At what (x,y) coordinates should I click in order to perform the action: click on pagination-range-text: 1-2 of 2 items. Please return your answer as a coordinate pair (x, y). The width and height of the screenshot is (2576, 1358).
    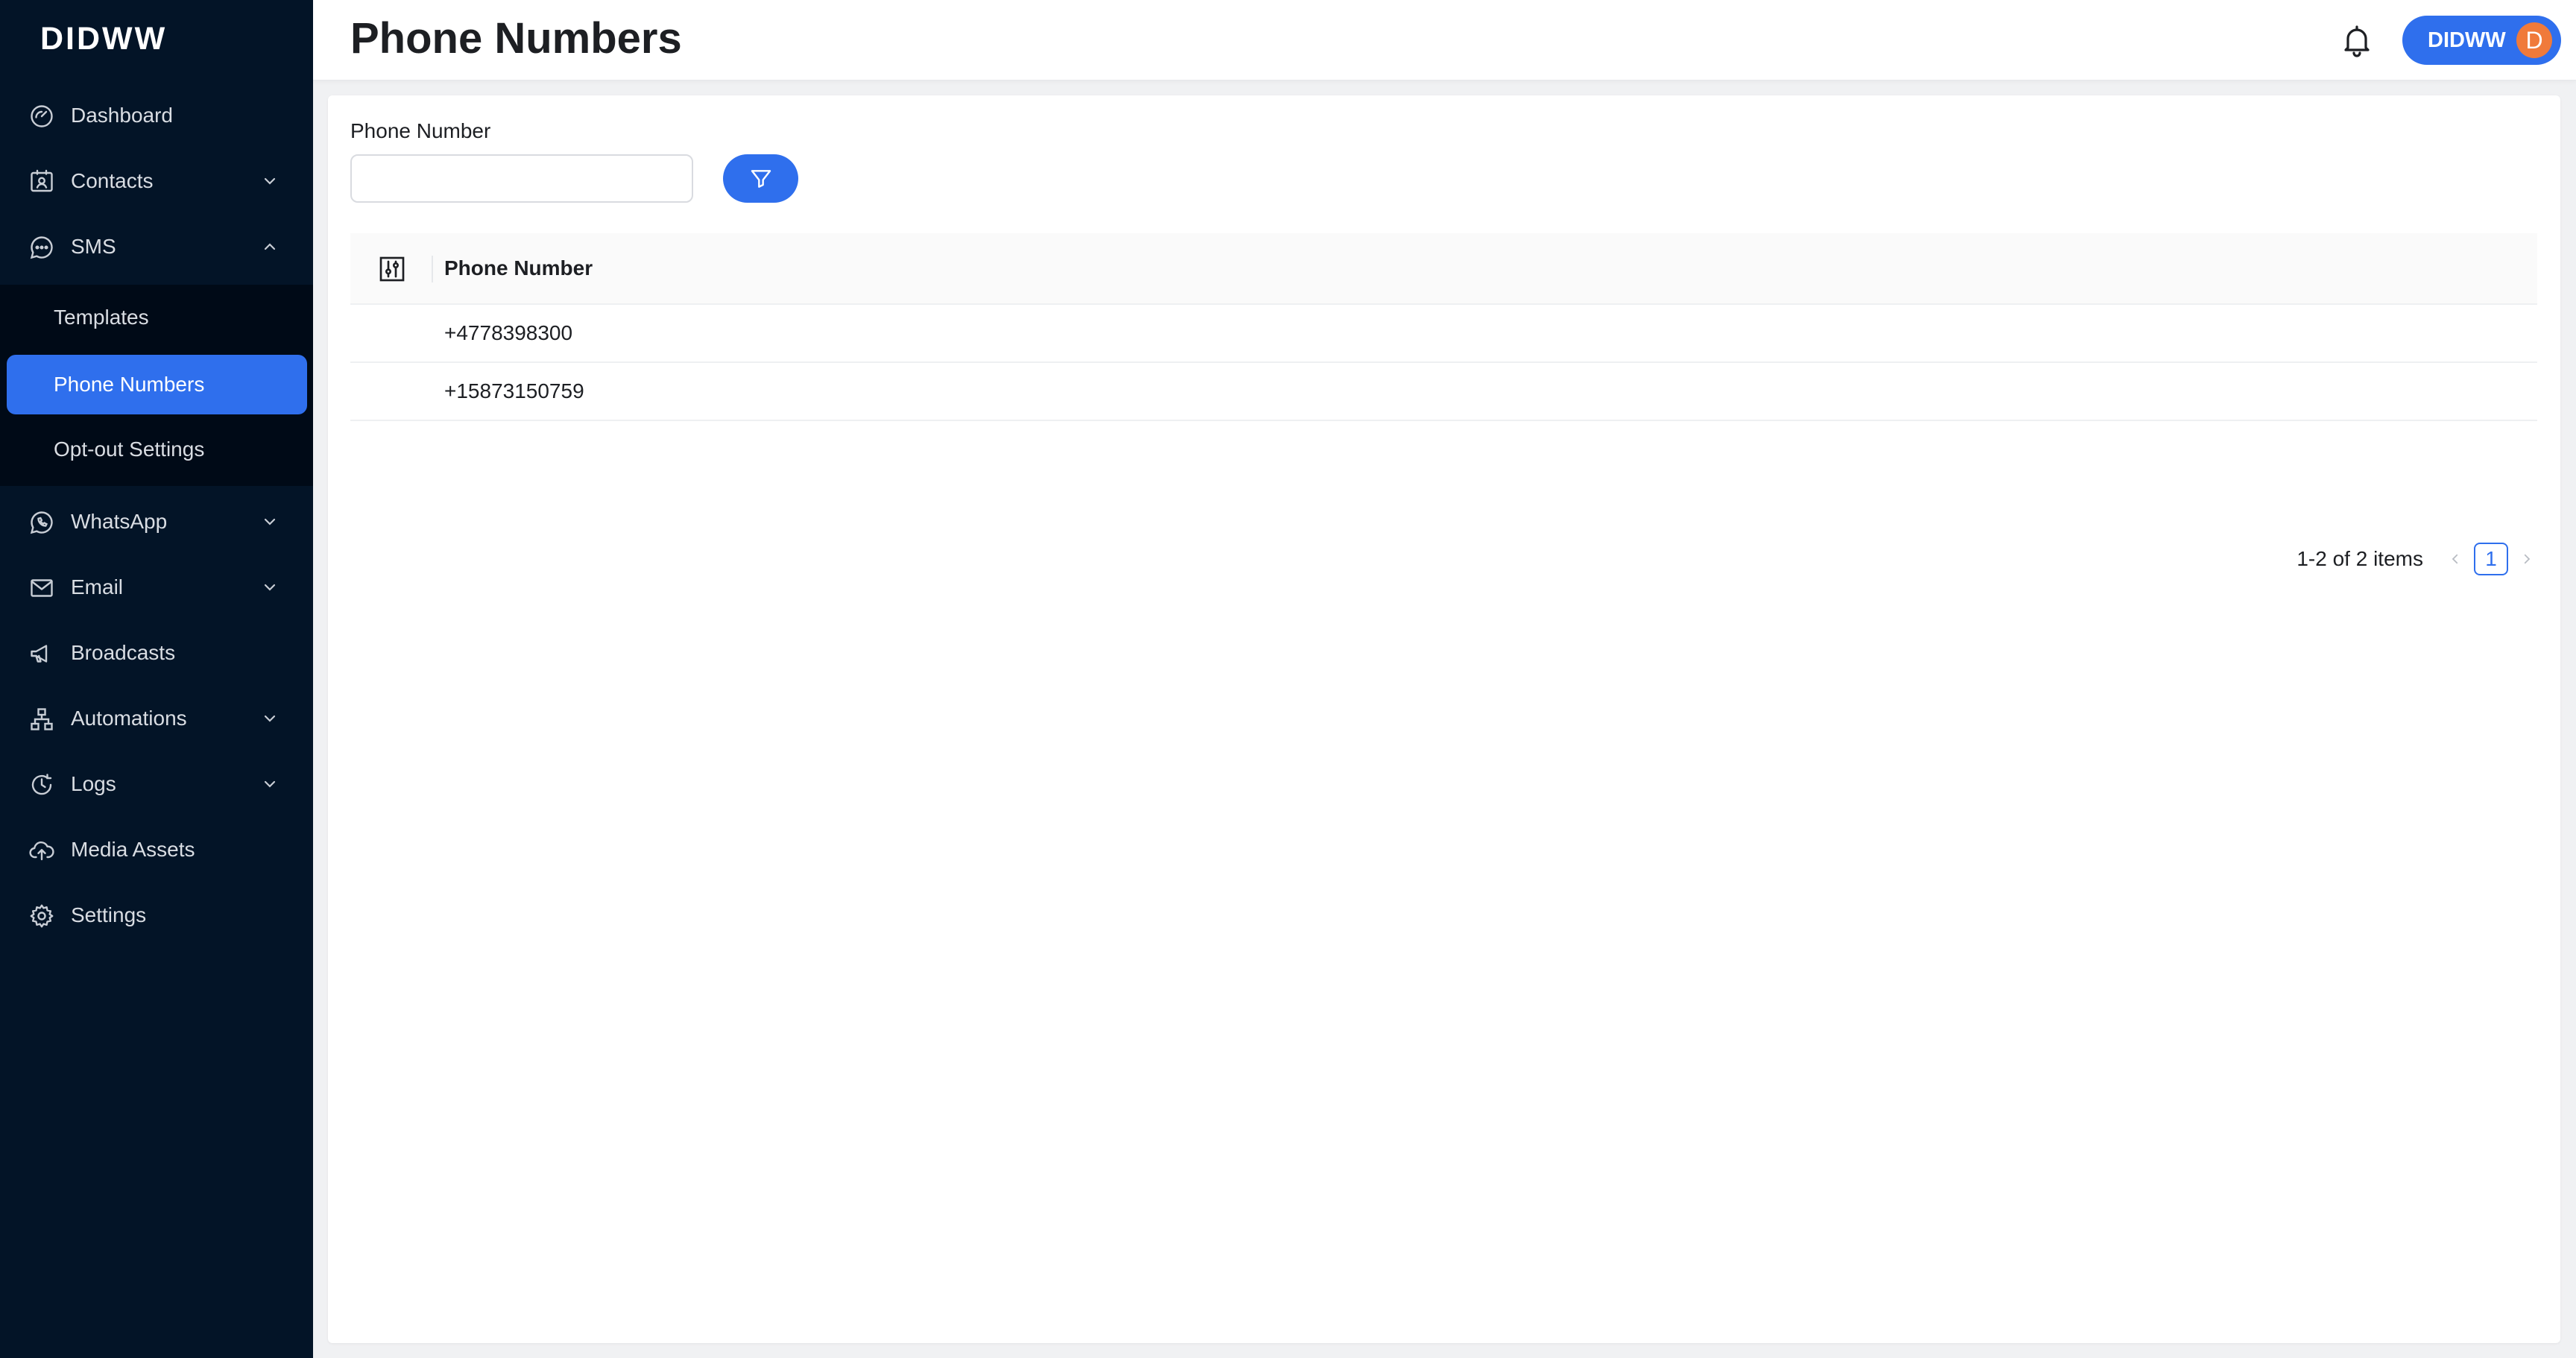
    Looking at the image, I should click on (2359, 558).